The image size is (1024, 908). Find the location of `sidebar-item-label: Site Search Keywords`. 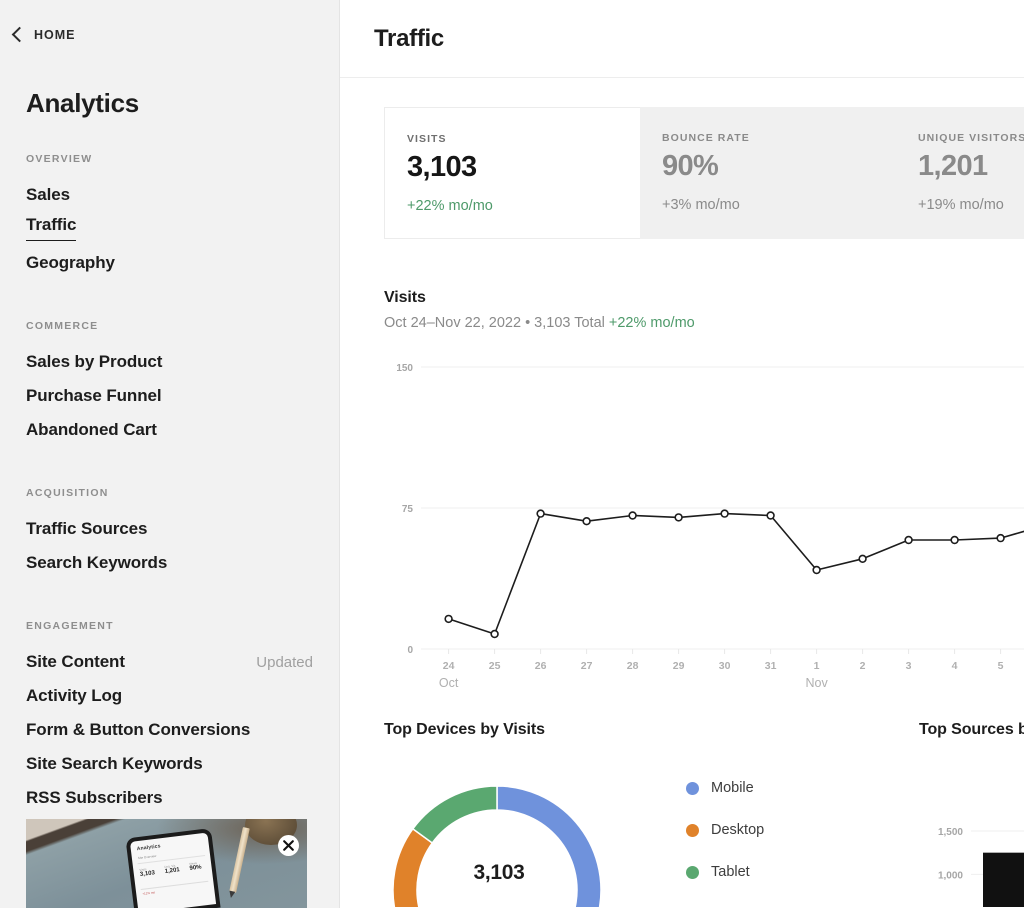

sidebar-item-label: Site Search Keywords is located at coordinates (114, 763).